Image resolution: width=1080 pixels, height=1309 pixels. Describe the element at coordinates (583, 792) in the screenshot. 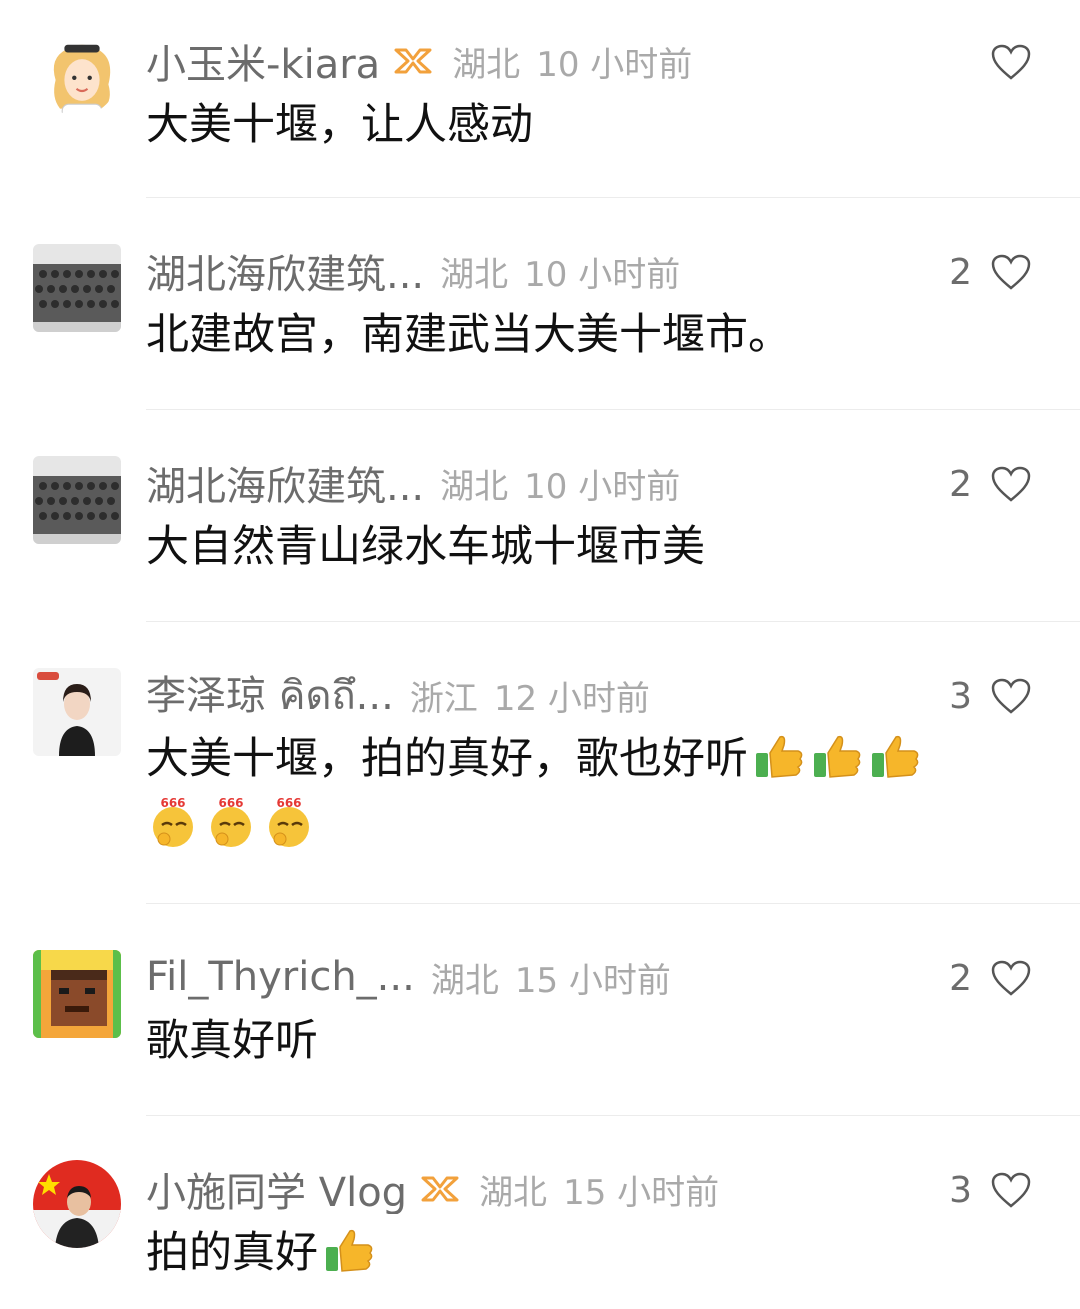

I see `comment-text: 大美十堰，拍的真好，歌也好听 666 666 666` at that location.